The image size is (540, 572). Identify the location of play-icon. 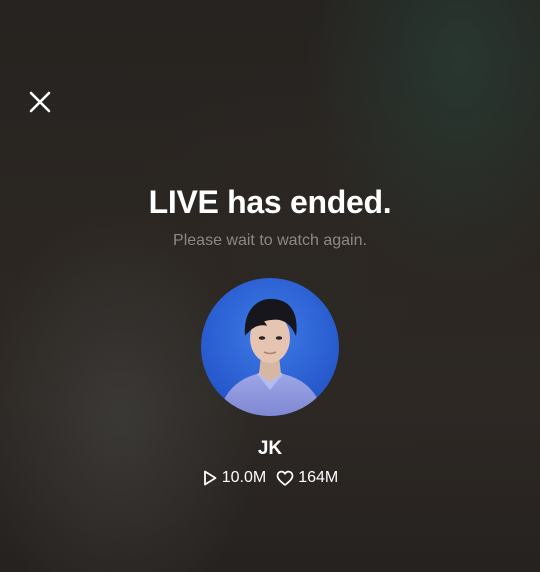
(210, 478).